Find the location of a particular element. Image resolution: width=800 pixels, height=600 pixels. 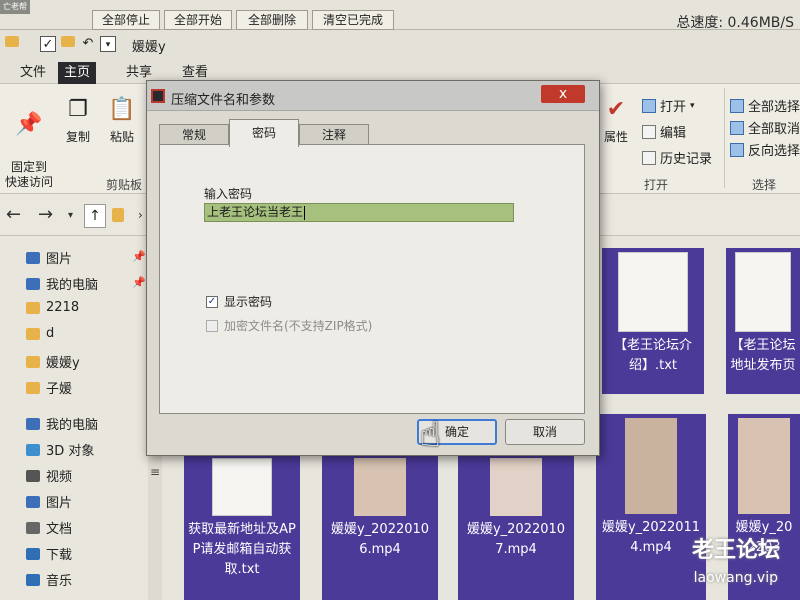

sidebar-item: 3D 对象 is located at coordinates (60, 449).